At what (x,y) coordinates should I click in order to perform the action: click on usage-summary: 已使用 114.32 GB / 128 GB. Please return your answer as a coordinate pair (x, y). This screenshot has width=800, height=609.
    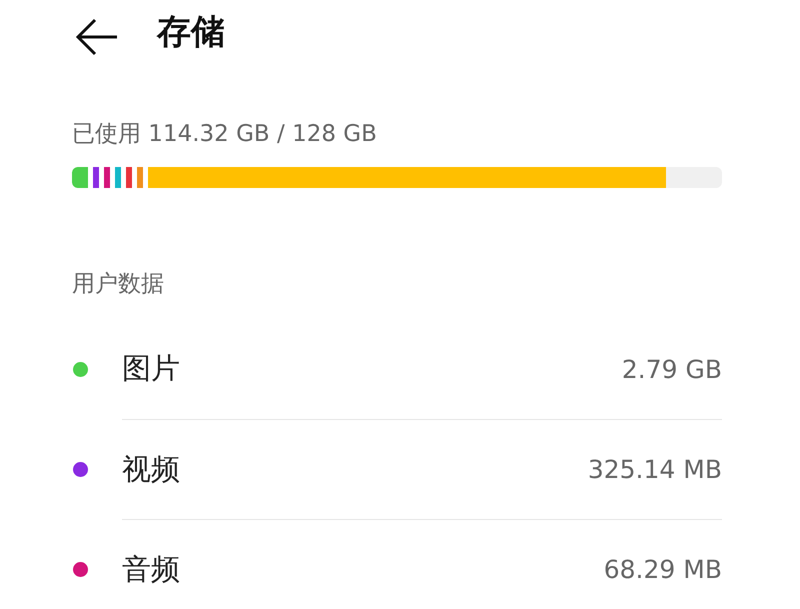
    Looking at the image, I should click on (225, 134).